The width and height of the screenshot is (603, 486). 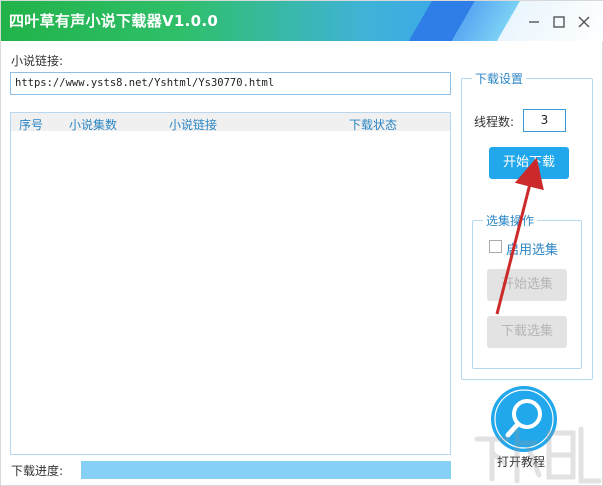 I want to click on window-title: 四叶草有声小说下载器V1.0.0, so click(x=114, y=21).